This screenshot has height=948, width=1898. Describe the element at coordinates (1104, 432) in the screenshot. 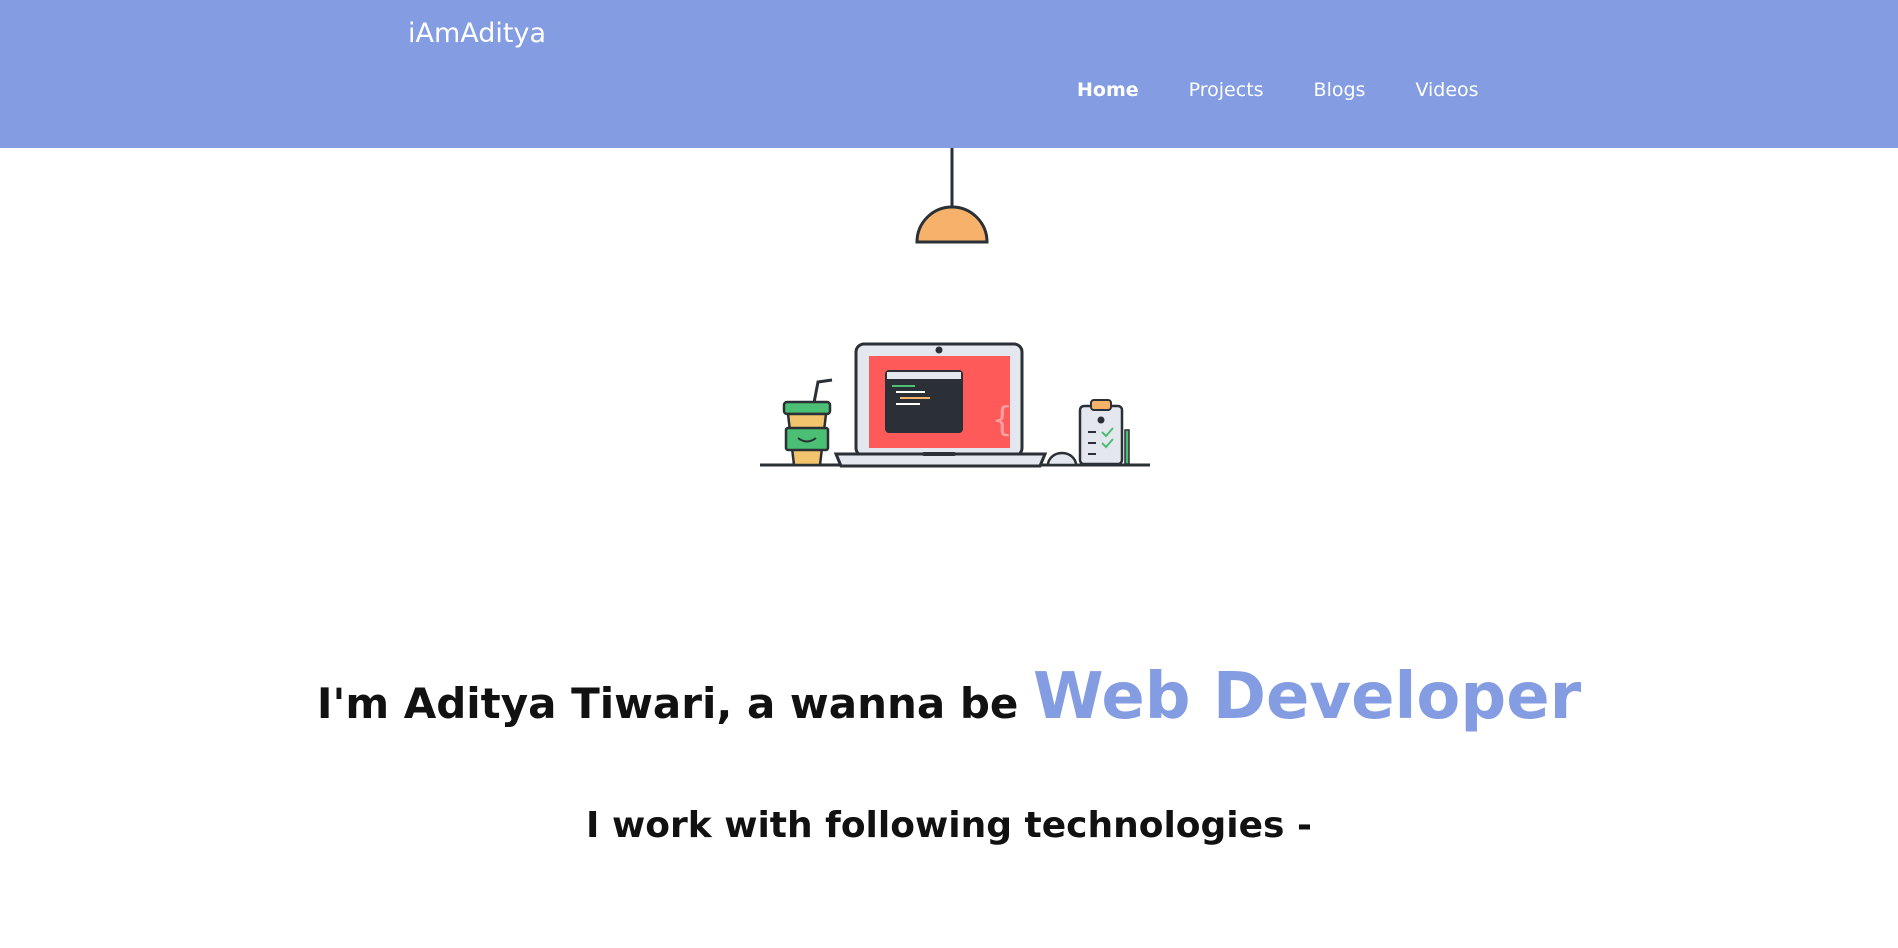

I see `clipboard-icon` at that location.